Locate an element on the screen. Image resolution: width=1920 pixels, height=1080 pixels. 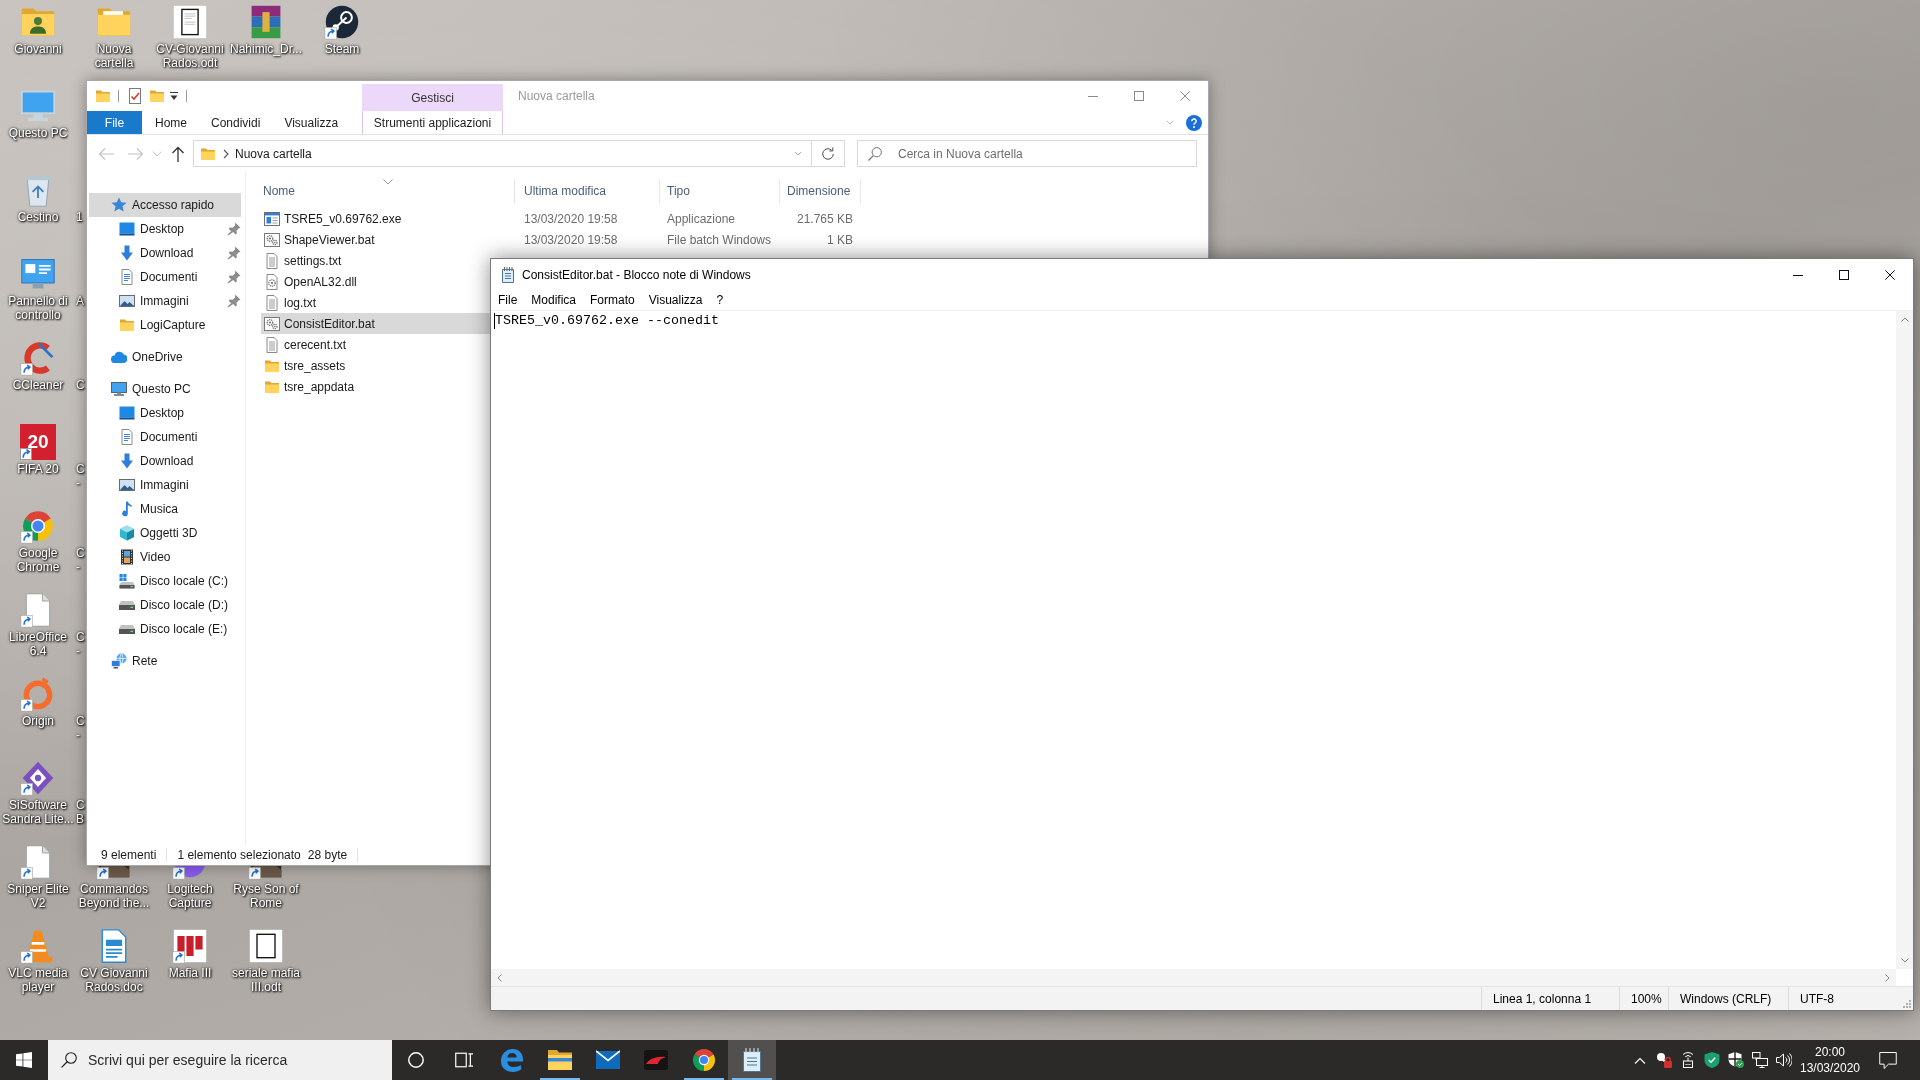
address-bar: Nuova cartella is located at coordinates (519, 153).